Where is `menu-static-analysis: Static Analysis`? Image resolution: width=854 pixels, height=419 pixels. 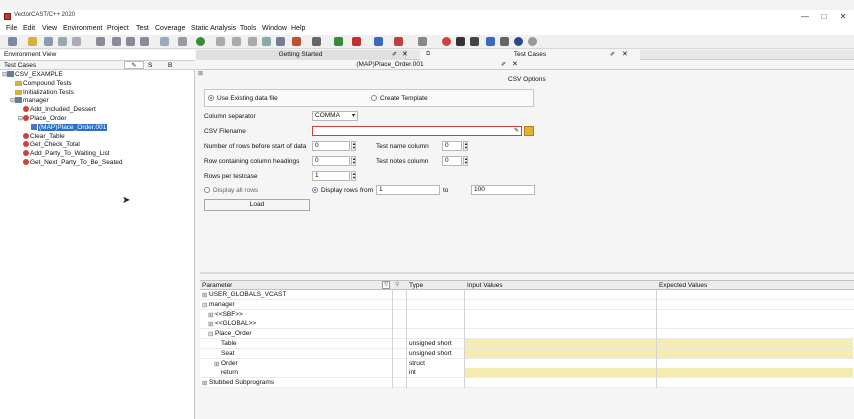 menu-static-analysis: Static Analysis is located at coordinates (213, 28).